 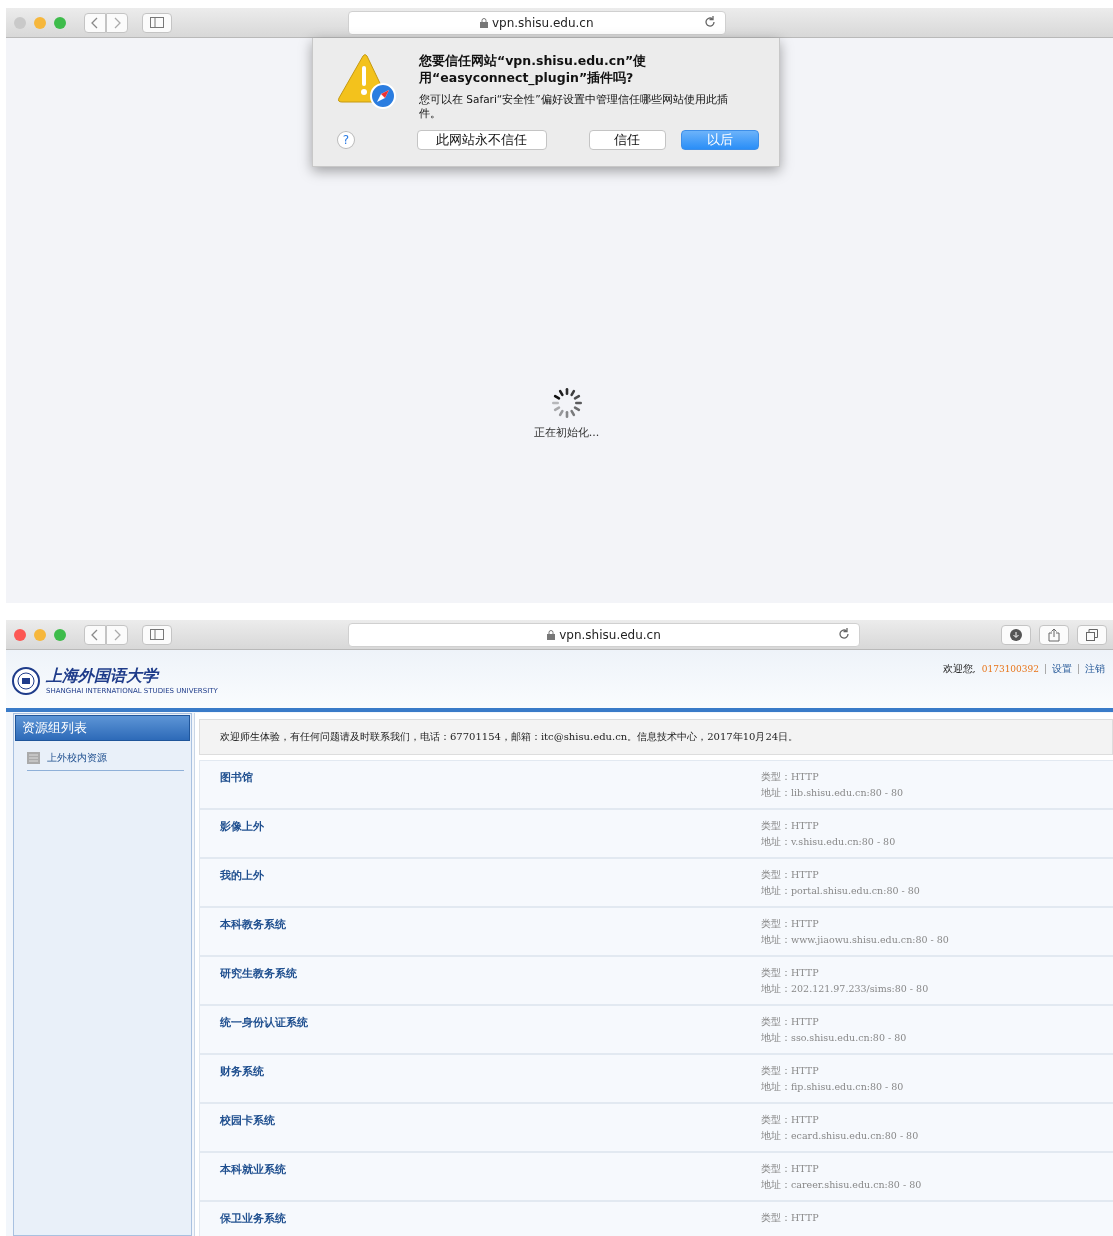 I want to click on download-icon, so click(x=1016, y=634).